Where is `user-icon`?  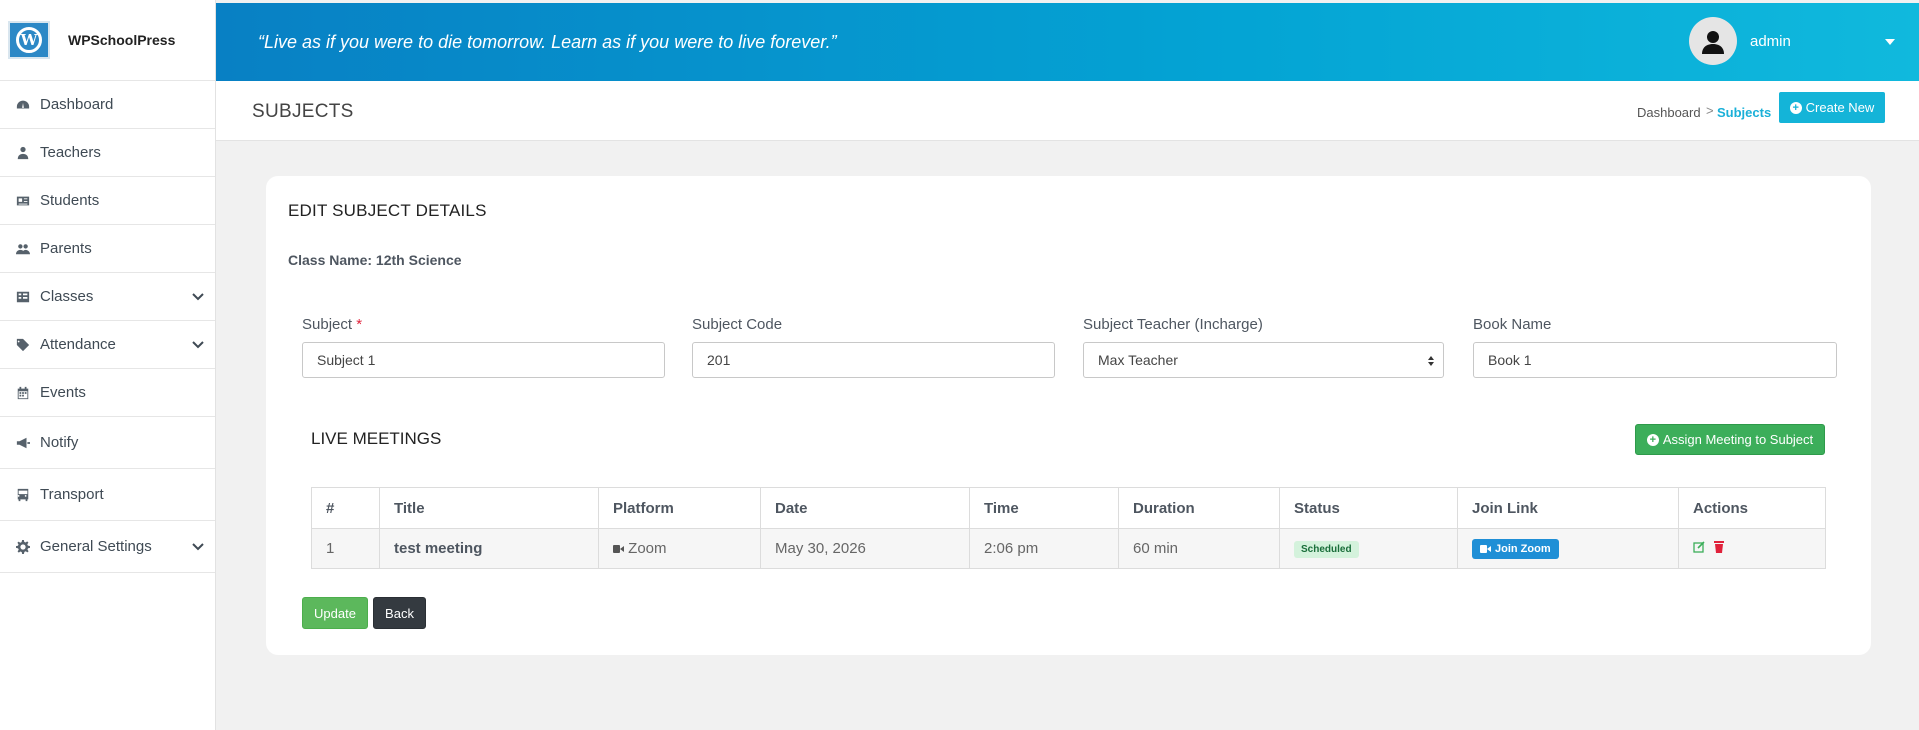 user-icon is located at coordinates (1713, 42).